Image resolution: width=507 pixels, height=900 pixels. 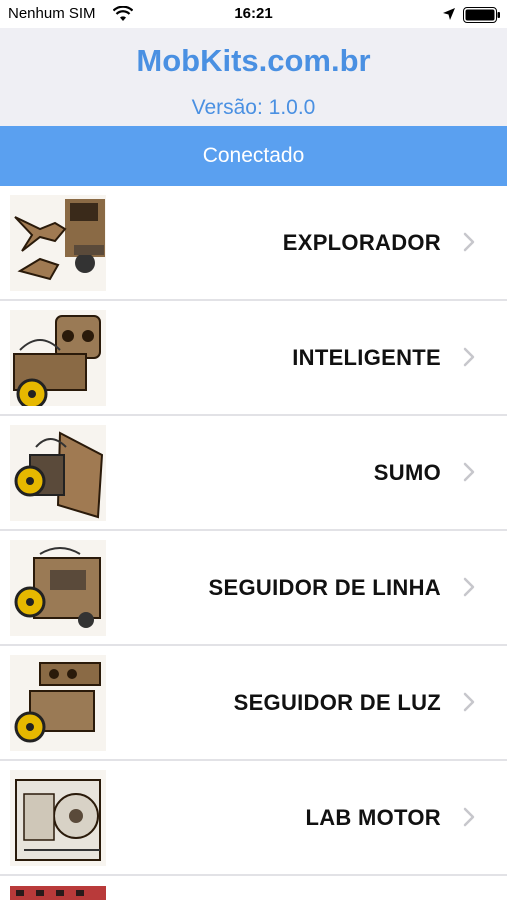 I want to click on status-bar: Nenhum SIM 16:21, so click(x=253, y=14).